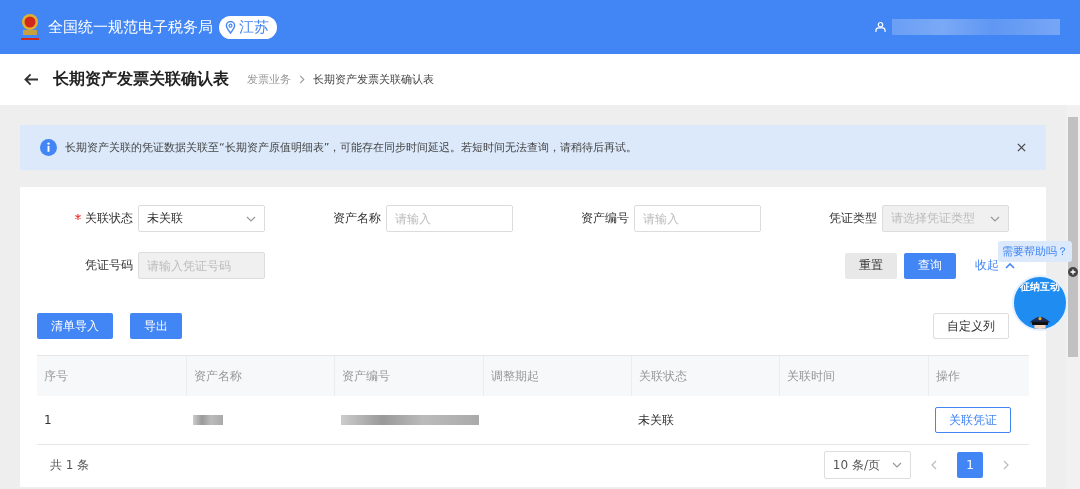  I want to click on reset-button: 重置, so click(871, 265).